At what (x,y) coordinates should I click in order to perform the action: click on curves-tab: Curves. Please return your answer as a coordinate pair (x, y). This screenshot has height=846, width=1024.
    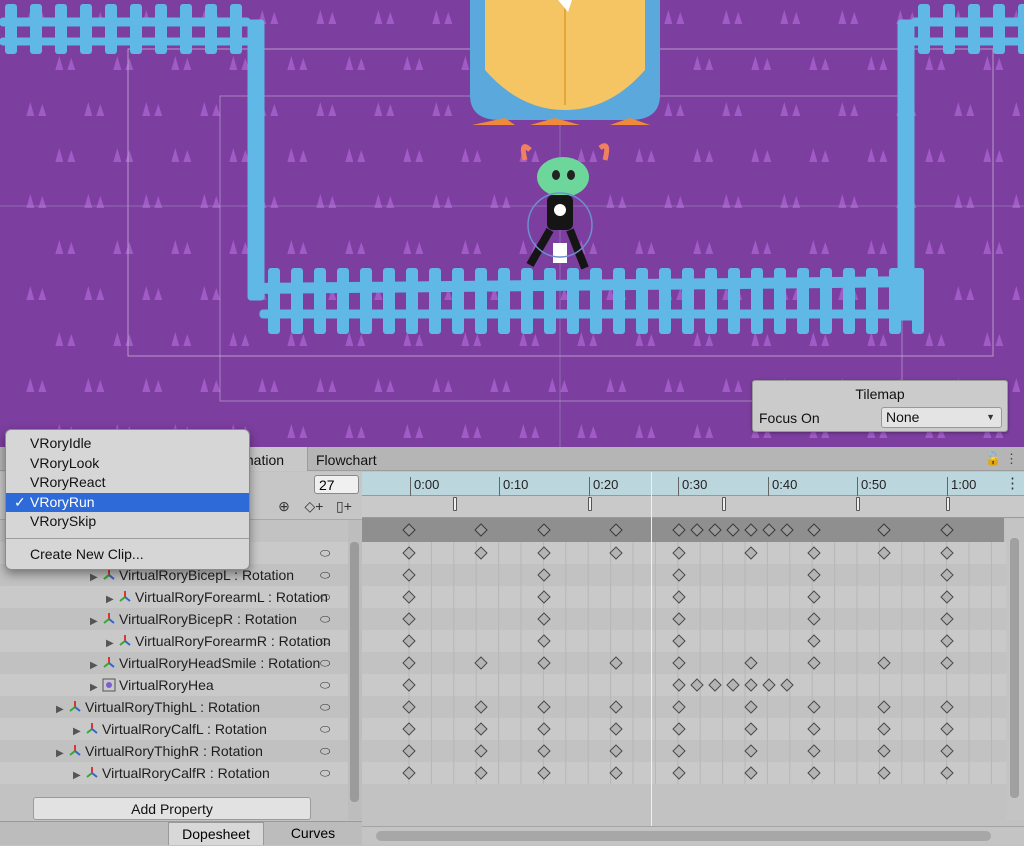
    Looking at the image, I should click on (313, 833).